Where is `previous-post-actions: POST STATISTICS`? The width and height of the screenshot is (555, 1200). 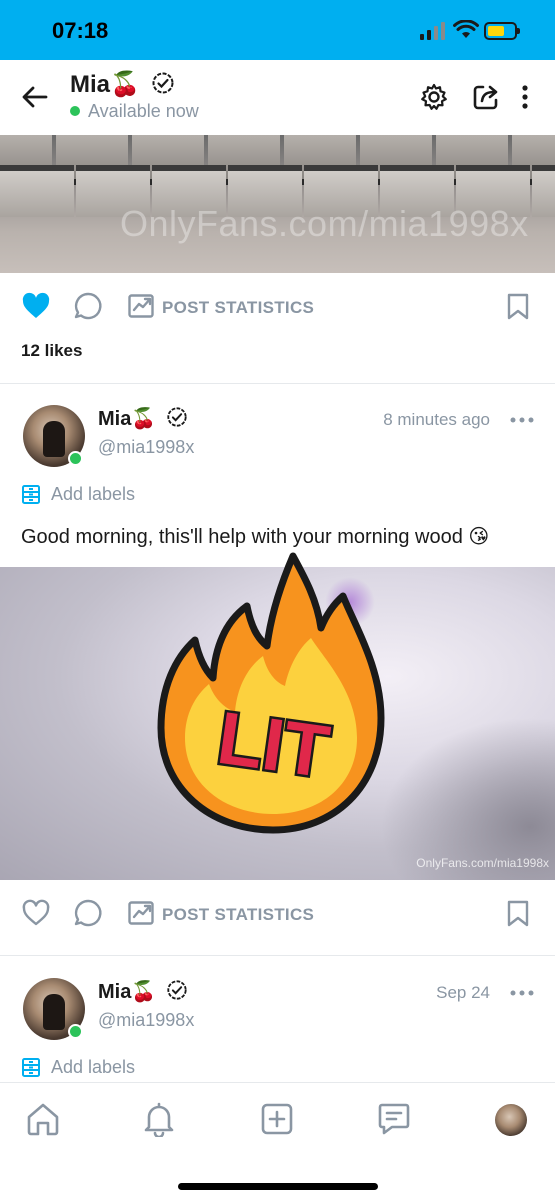
previous-post-actions: POST STATISTICS is located at coordinates (277, 306).